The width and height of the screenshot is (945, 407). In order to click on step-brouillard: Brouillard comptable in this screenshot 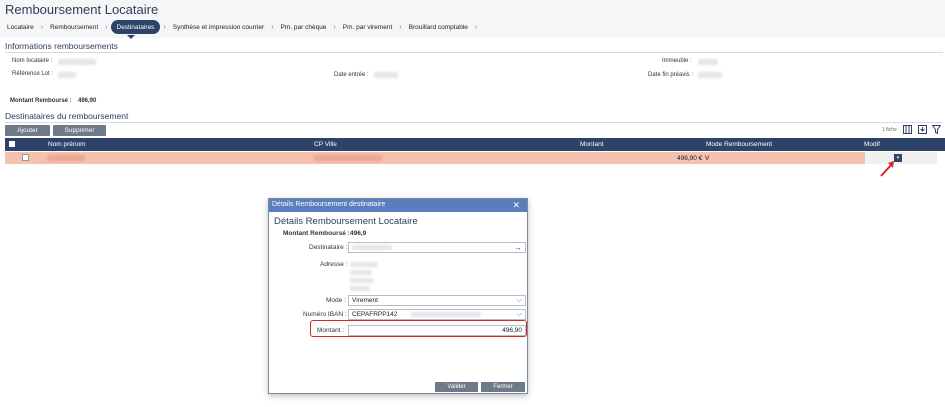, I will do `click(438, 27)`.